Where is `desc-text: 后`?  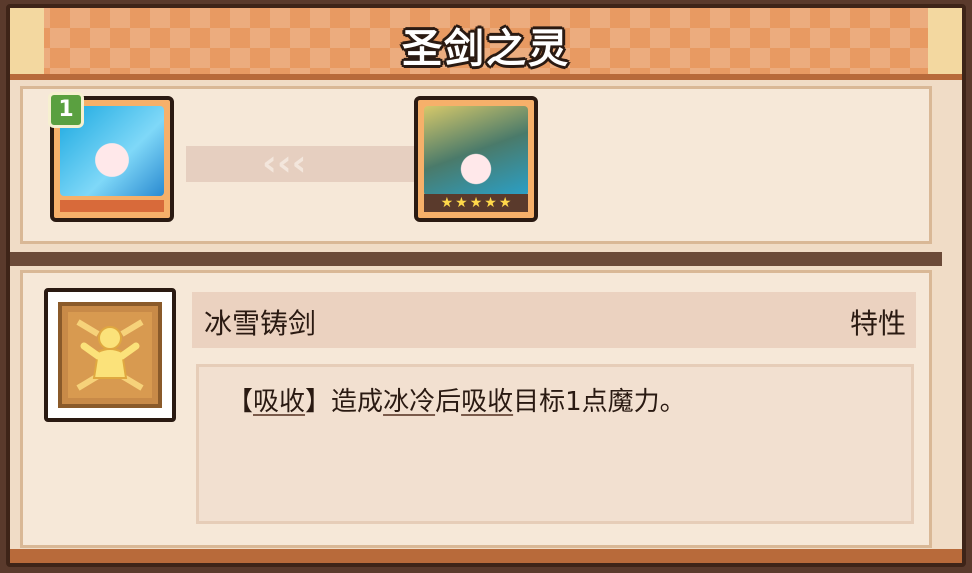 desc-text: 后 is located at coordinates (448, 402).